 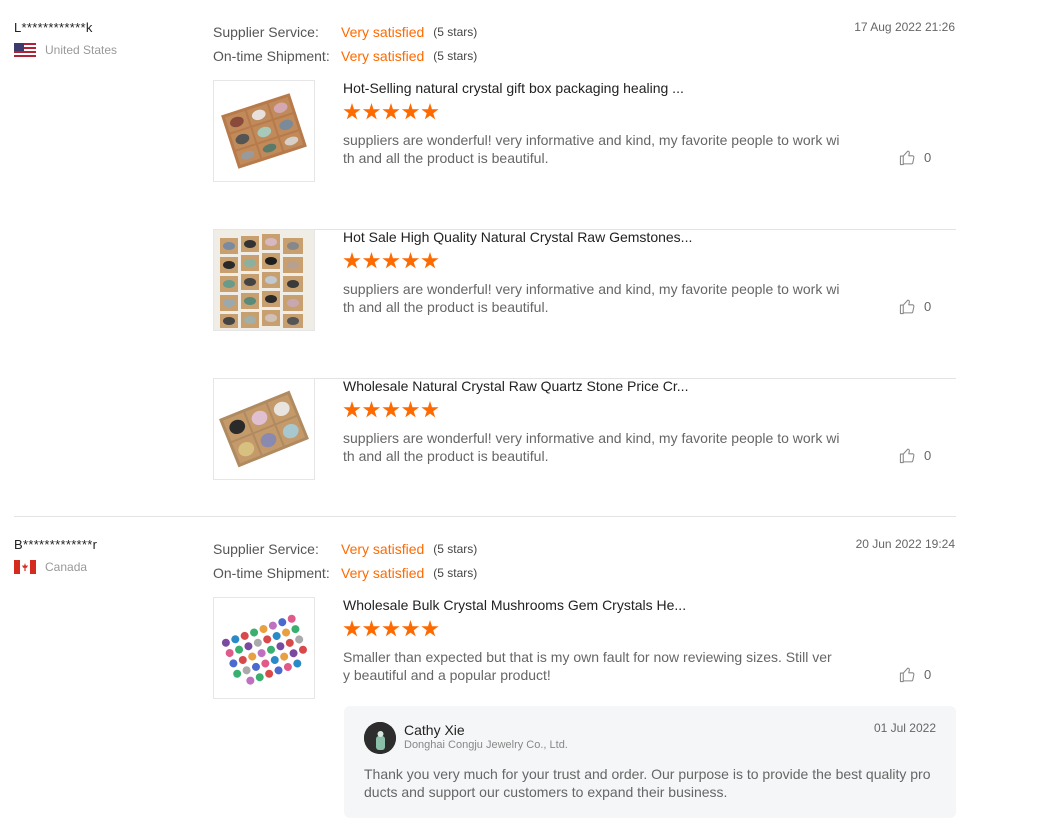 I want to click on avatar-image, so click(x=380, y=738).